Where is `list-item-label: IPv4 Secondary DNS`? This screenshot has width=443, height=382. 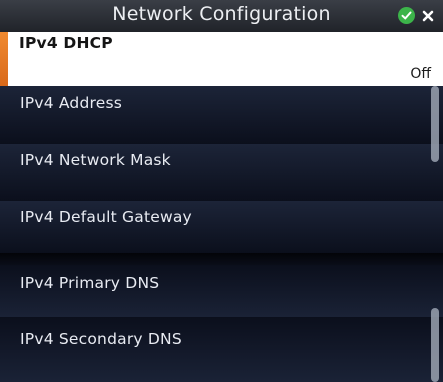
list-item-label: IPv4 Secondary DNS is located at coordinates (101, 339).